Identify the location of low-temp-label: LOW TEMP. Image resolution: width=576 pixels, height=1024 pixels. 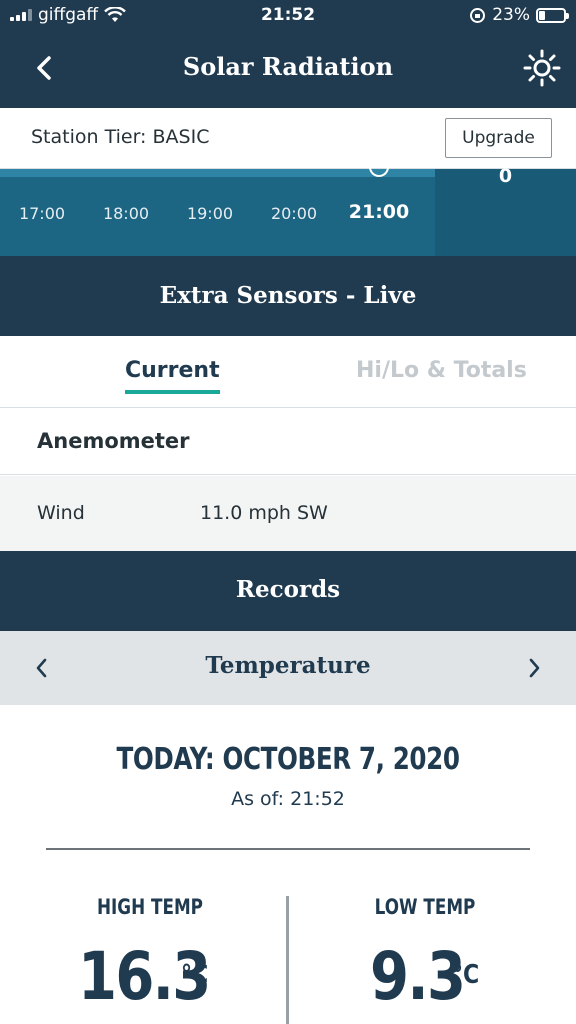
(425, 907).